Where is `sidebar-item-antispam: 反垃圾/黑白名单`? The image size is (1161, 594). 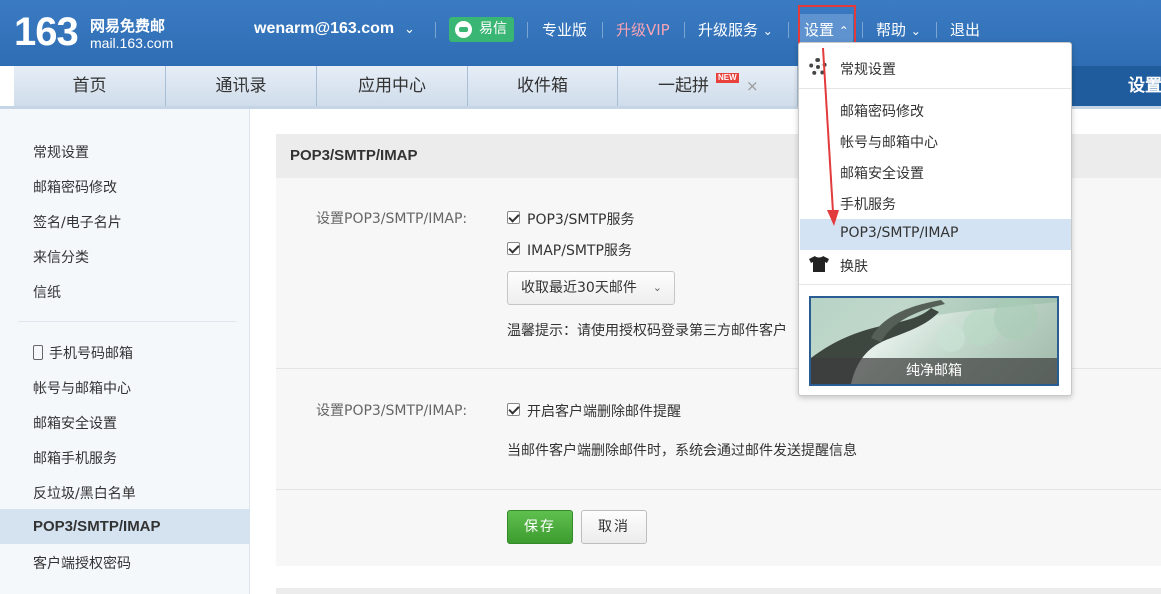 sidebar-item-antispam: 反垃圾/黑白名单 is located at coordinates (84, 493).